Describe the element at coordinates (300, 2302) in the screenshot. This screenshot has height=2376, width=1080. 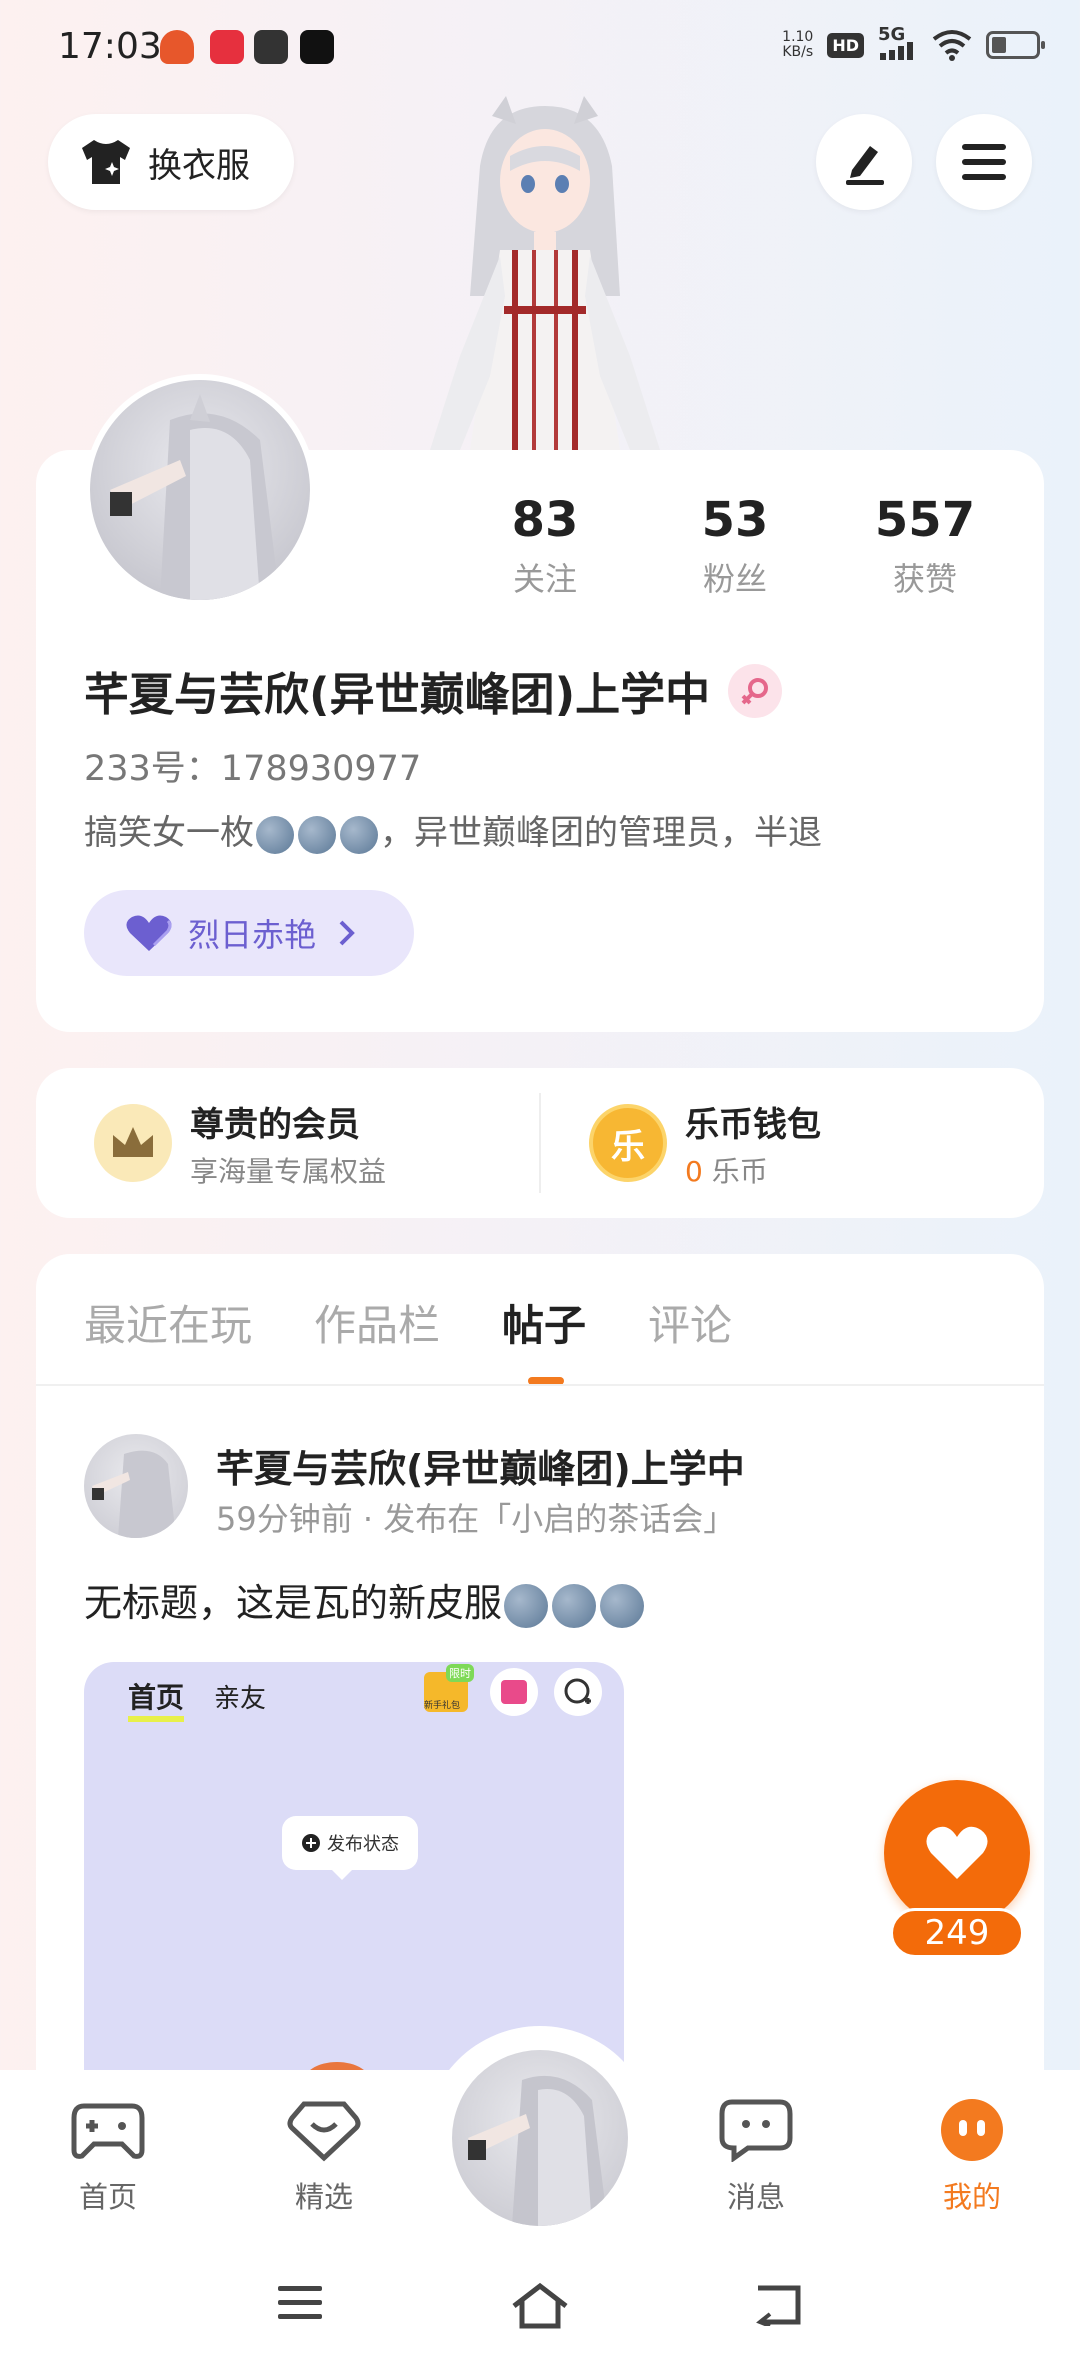
I see `recent-apps-button` at that location.